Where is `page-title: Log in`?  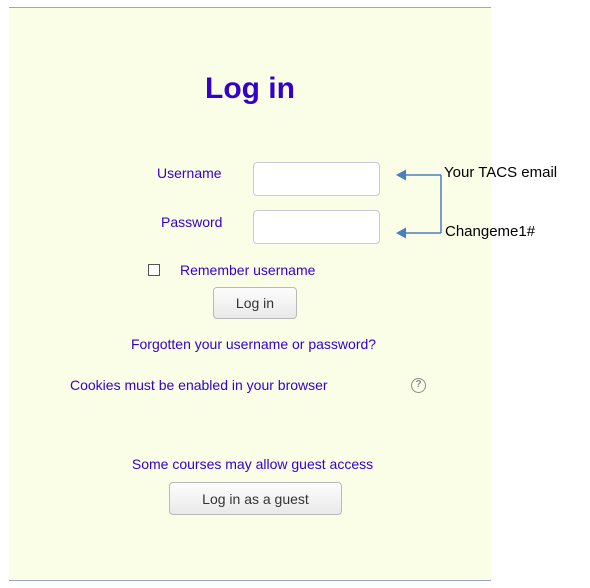
page-title: Log in is located at coordinates (250, 88).